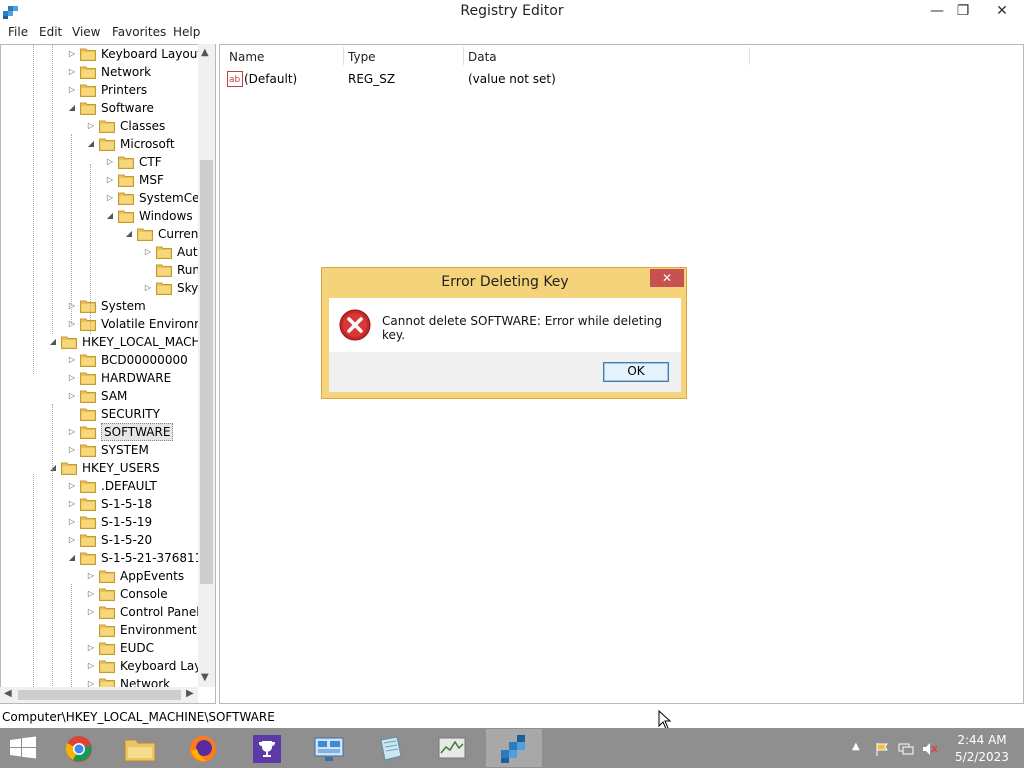 This screenshot has width=1024, height=768. I want to click on tree-item: SECURITY, so click(99, 414).